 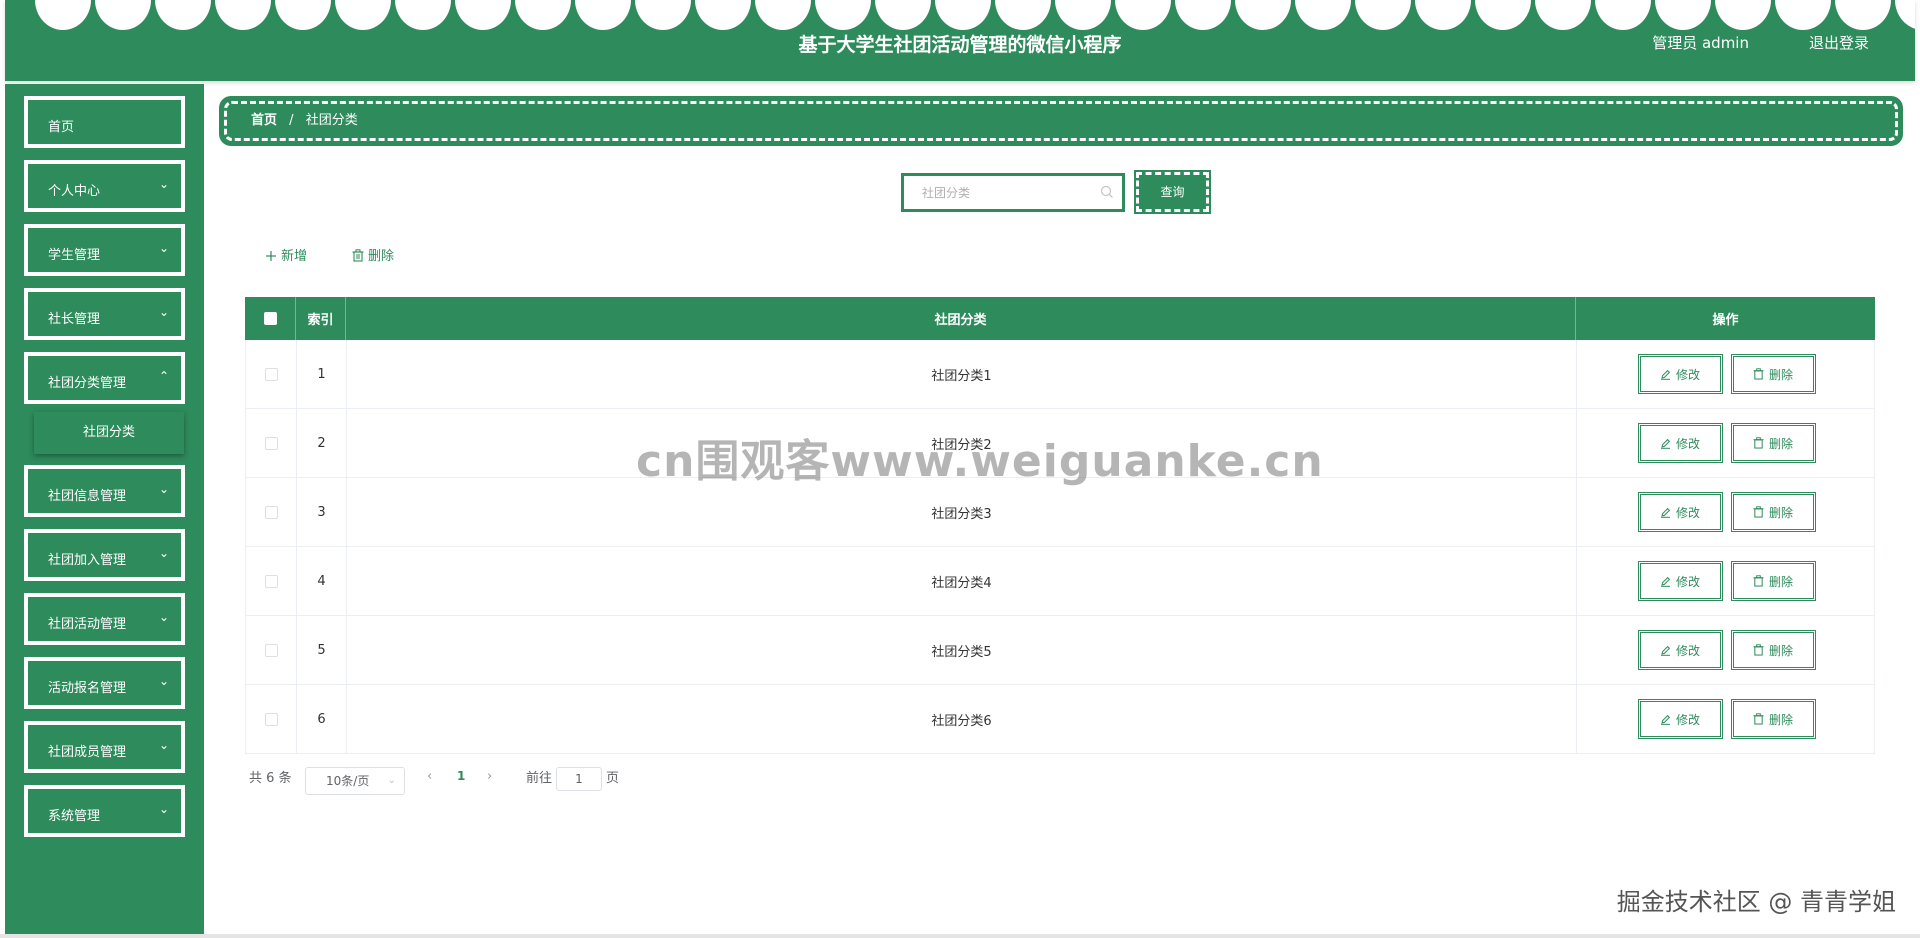 I want to click on sidebar-item-student-management: 学生管理 ⌄, so click(x=104, y=250).